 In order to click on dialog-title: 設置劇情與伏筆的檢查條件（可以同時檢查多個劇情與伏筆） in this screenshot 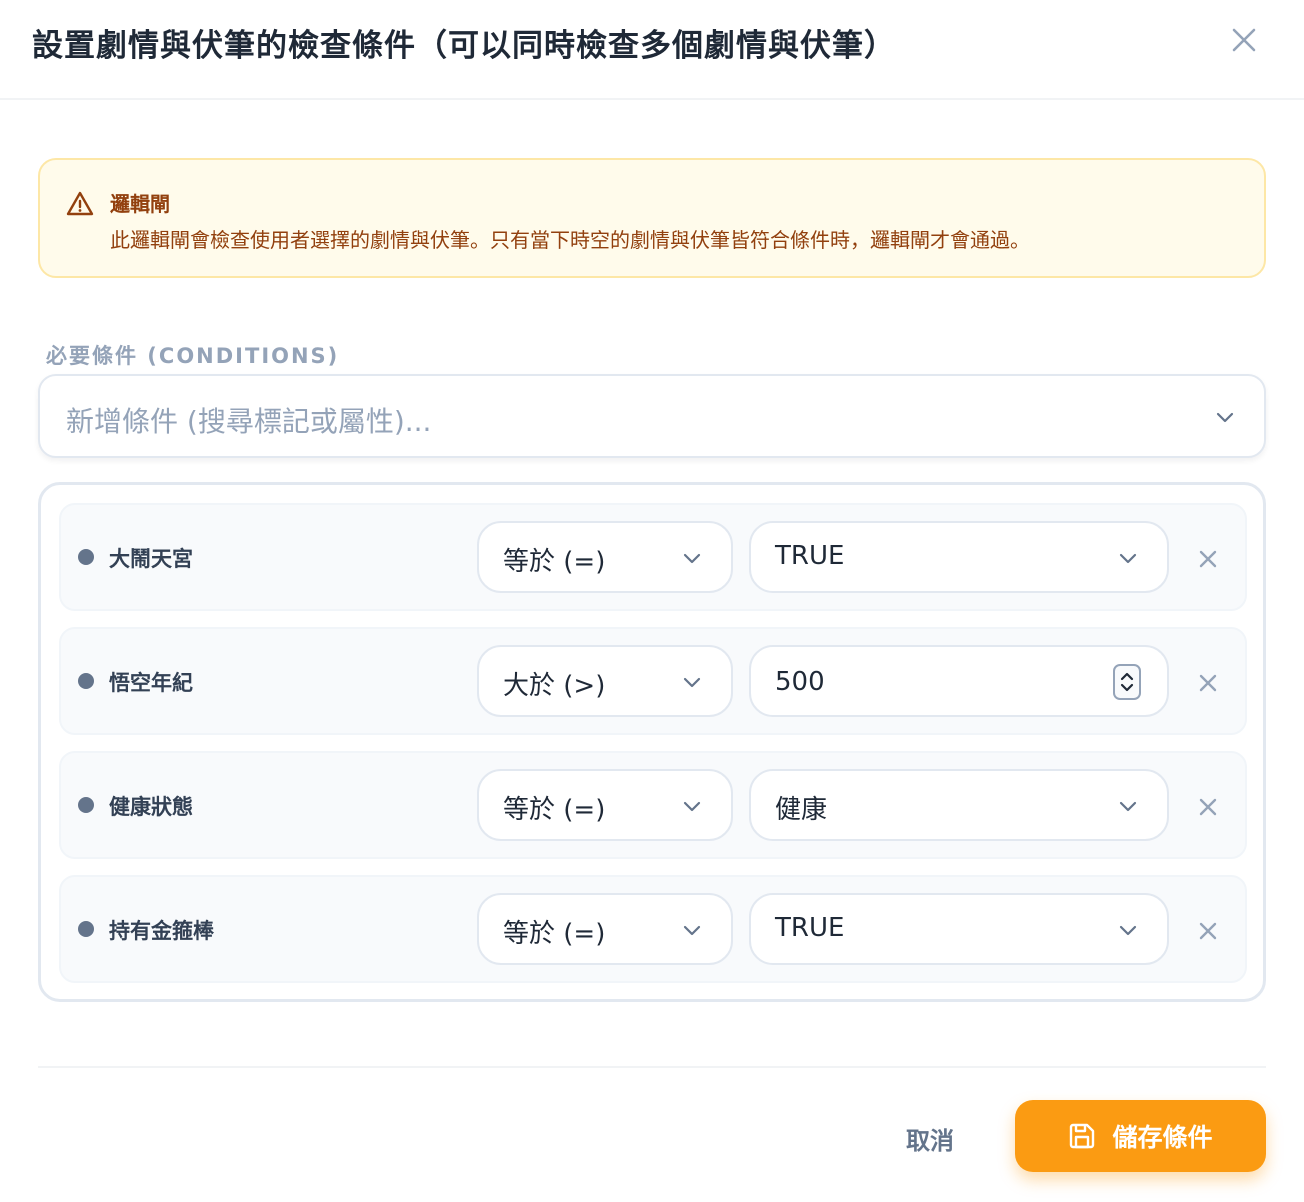, I will do `click(464, 46)`.